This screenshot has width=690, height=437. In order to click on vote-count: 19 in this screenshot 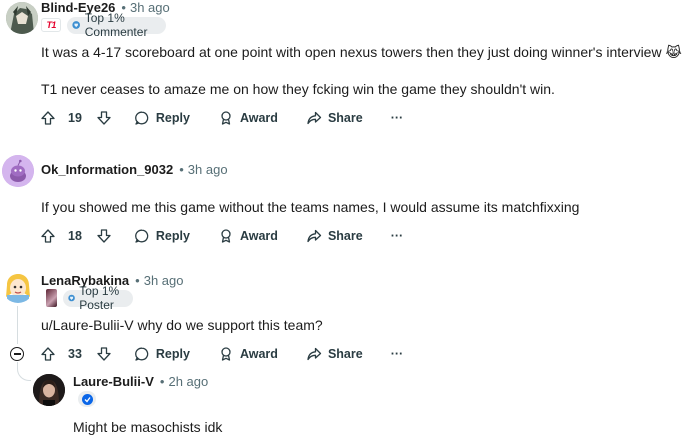, I will do `click(75, 118)`.